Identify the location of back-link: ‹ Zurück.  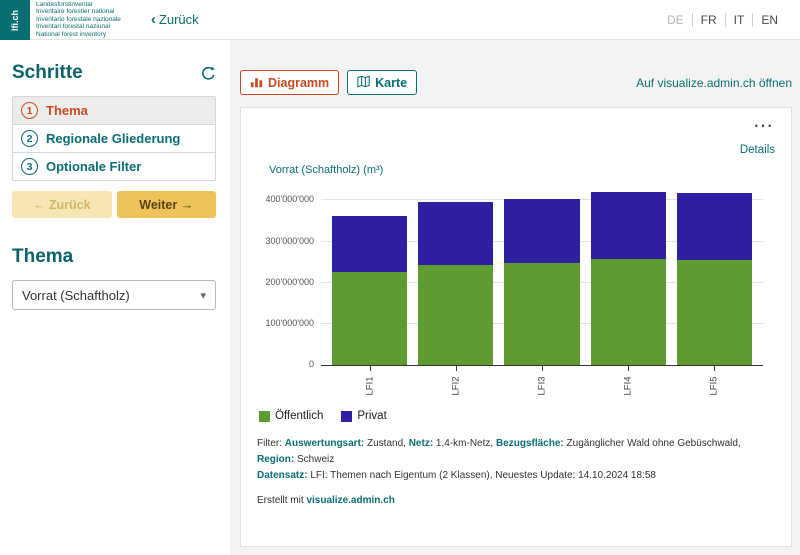
(175, 19).